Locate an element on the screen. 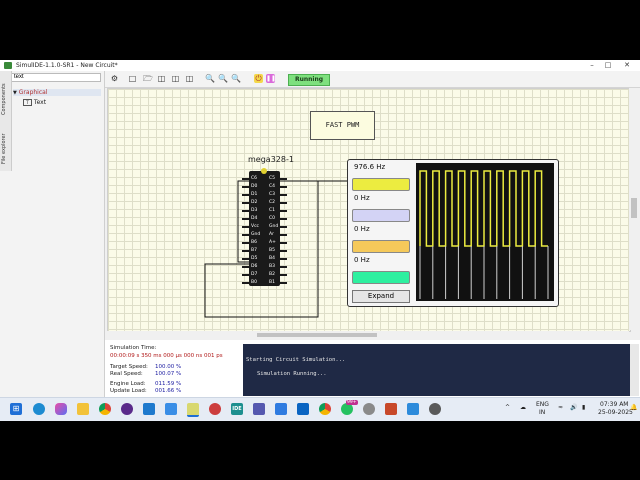  security-shield-icon is located at coordinates (281, 409).